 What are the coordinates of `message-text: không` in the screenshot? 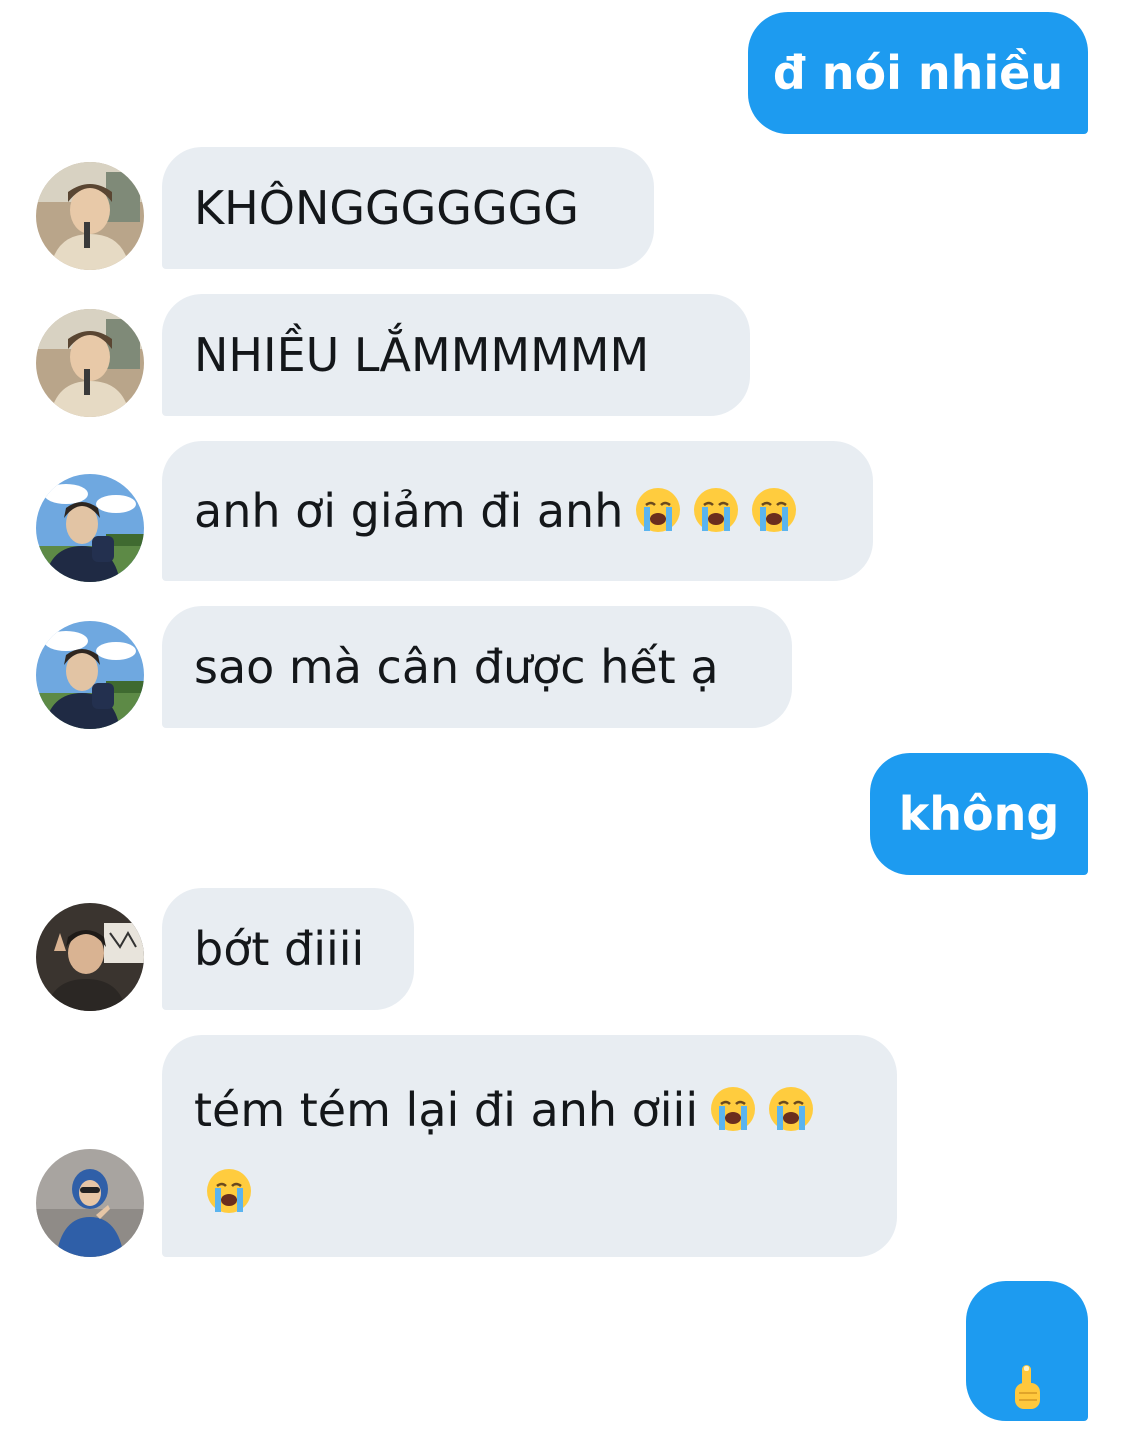 It's located at (979, 814).